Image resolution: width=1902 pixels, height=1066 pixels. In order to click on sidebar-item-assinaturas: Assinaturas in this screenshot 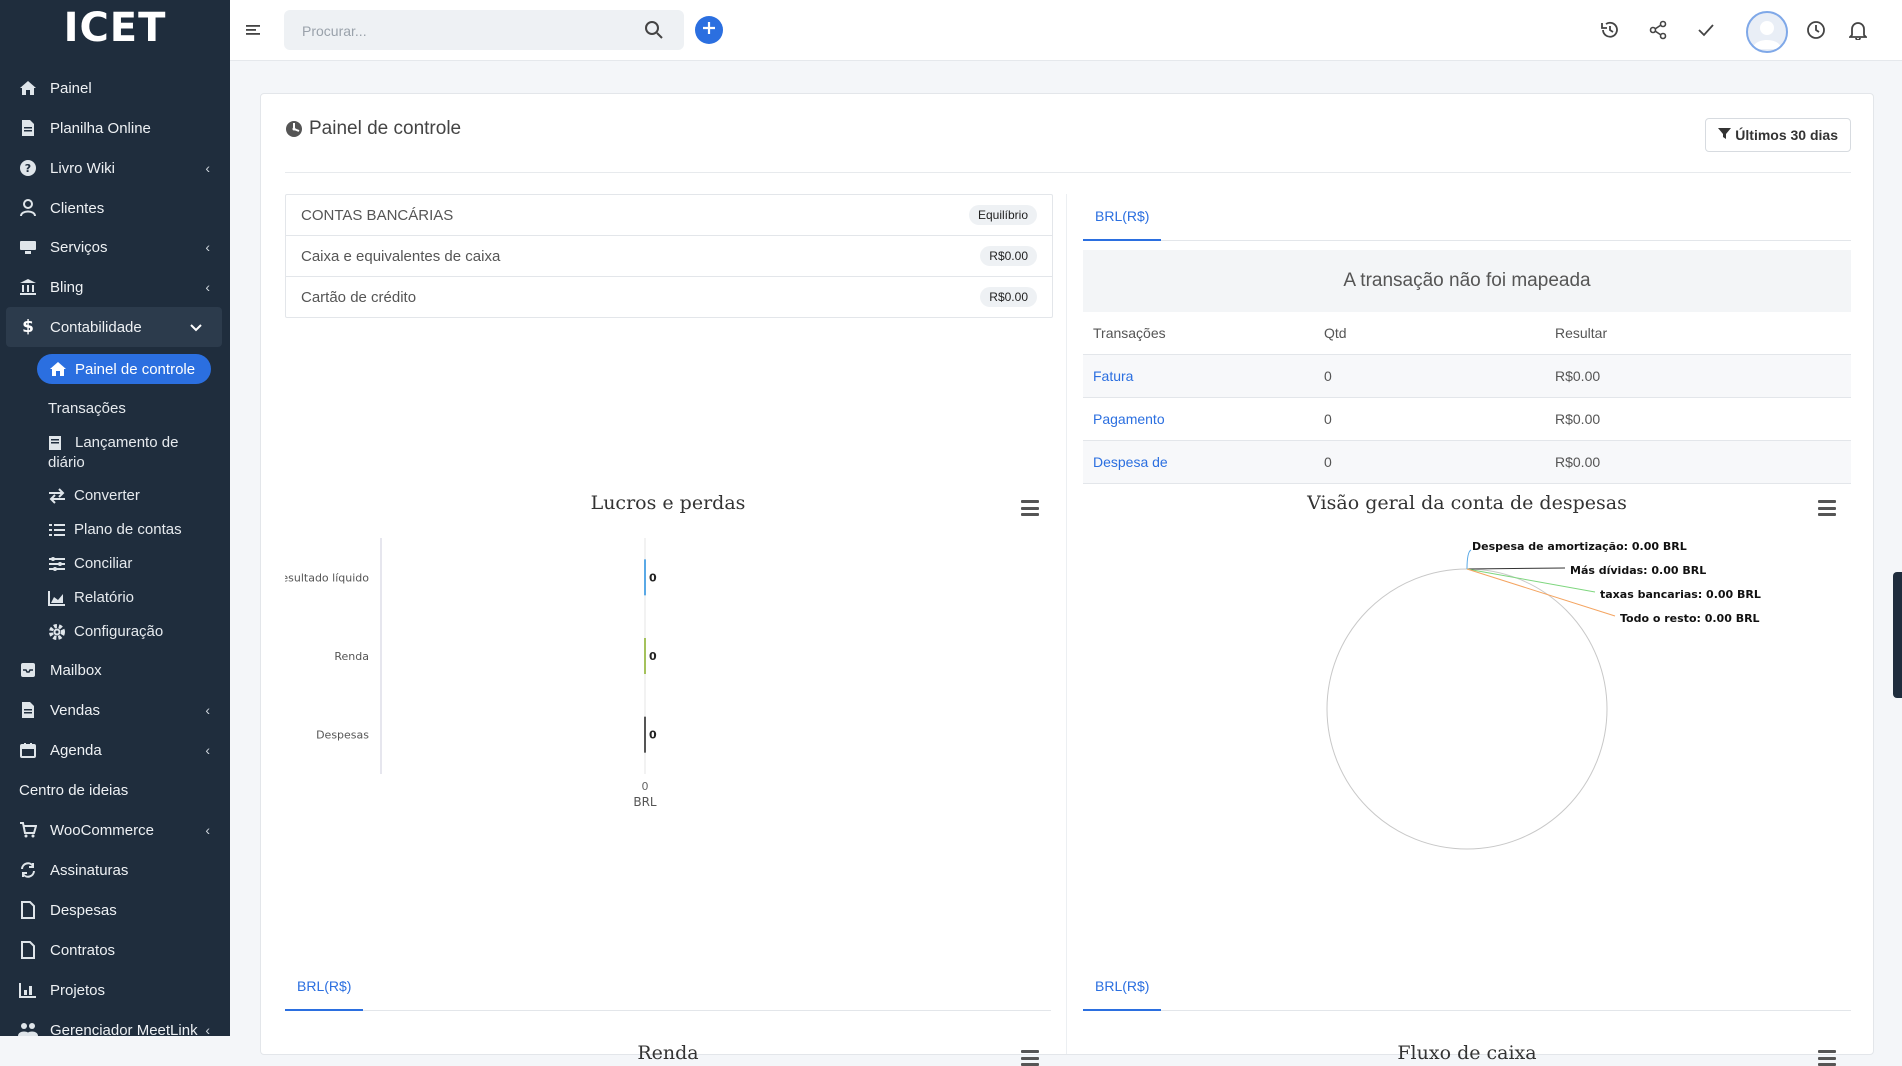, I will do `click(115, 870)`.